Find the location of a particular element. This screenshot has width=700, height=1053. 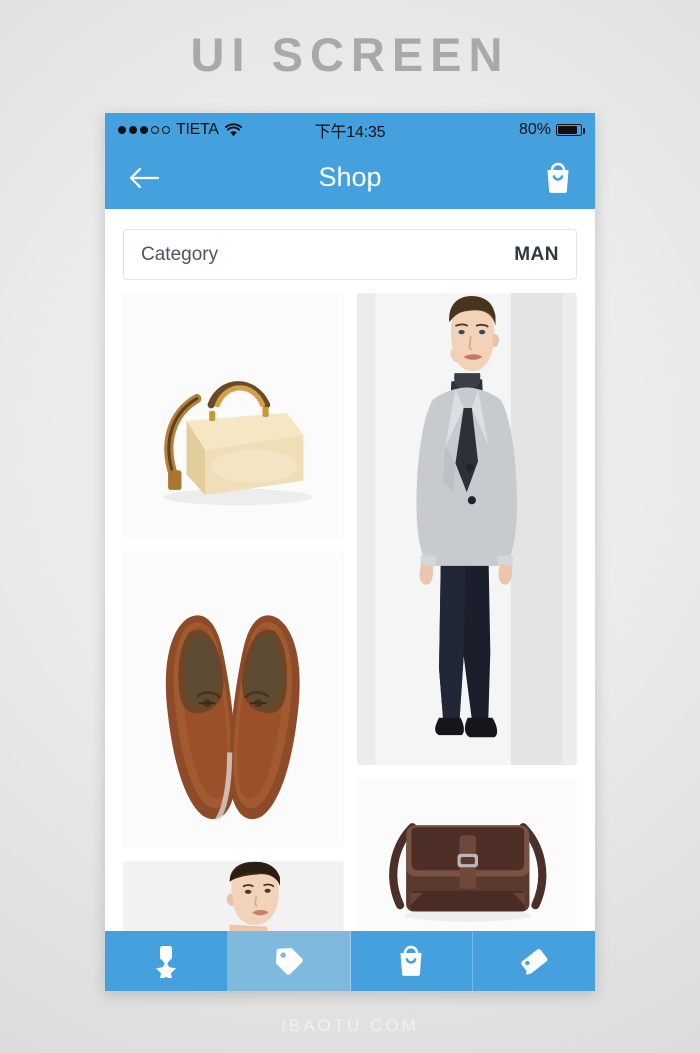

tab-rewards is located at coordinates (166, 961).